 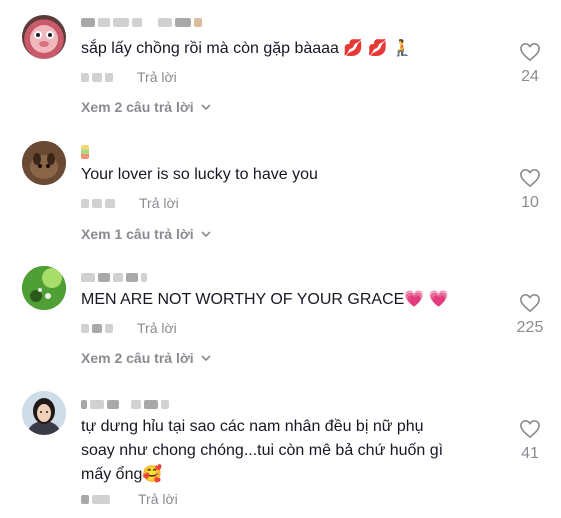 I want to click on view-replies-label: Xem 1 câu trả lời, so click(x=137, y=234).